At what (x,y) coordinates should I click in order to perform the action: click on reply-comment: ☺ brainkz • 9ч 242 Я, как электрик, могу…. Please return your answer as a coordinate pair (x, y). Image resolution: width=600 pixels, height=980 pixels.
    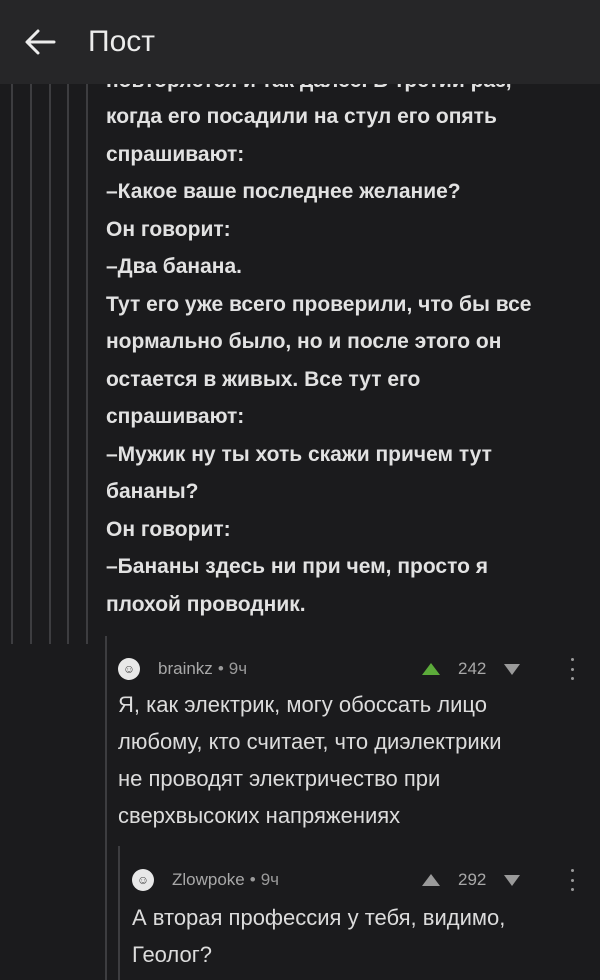
    Looking at the image, I should click on (354, 744).